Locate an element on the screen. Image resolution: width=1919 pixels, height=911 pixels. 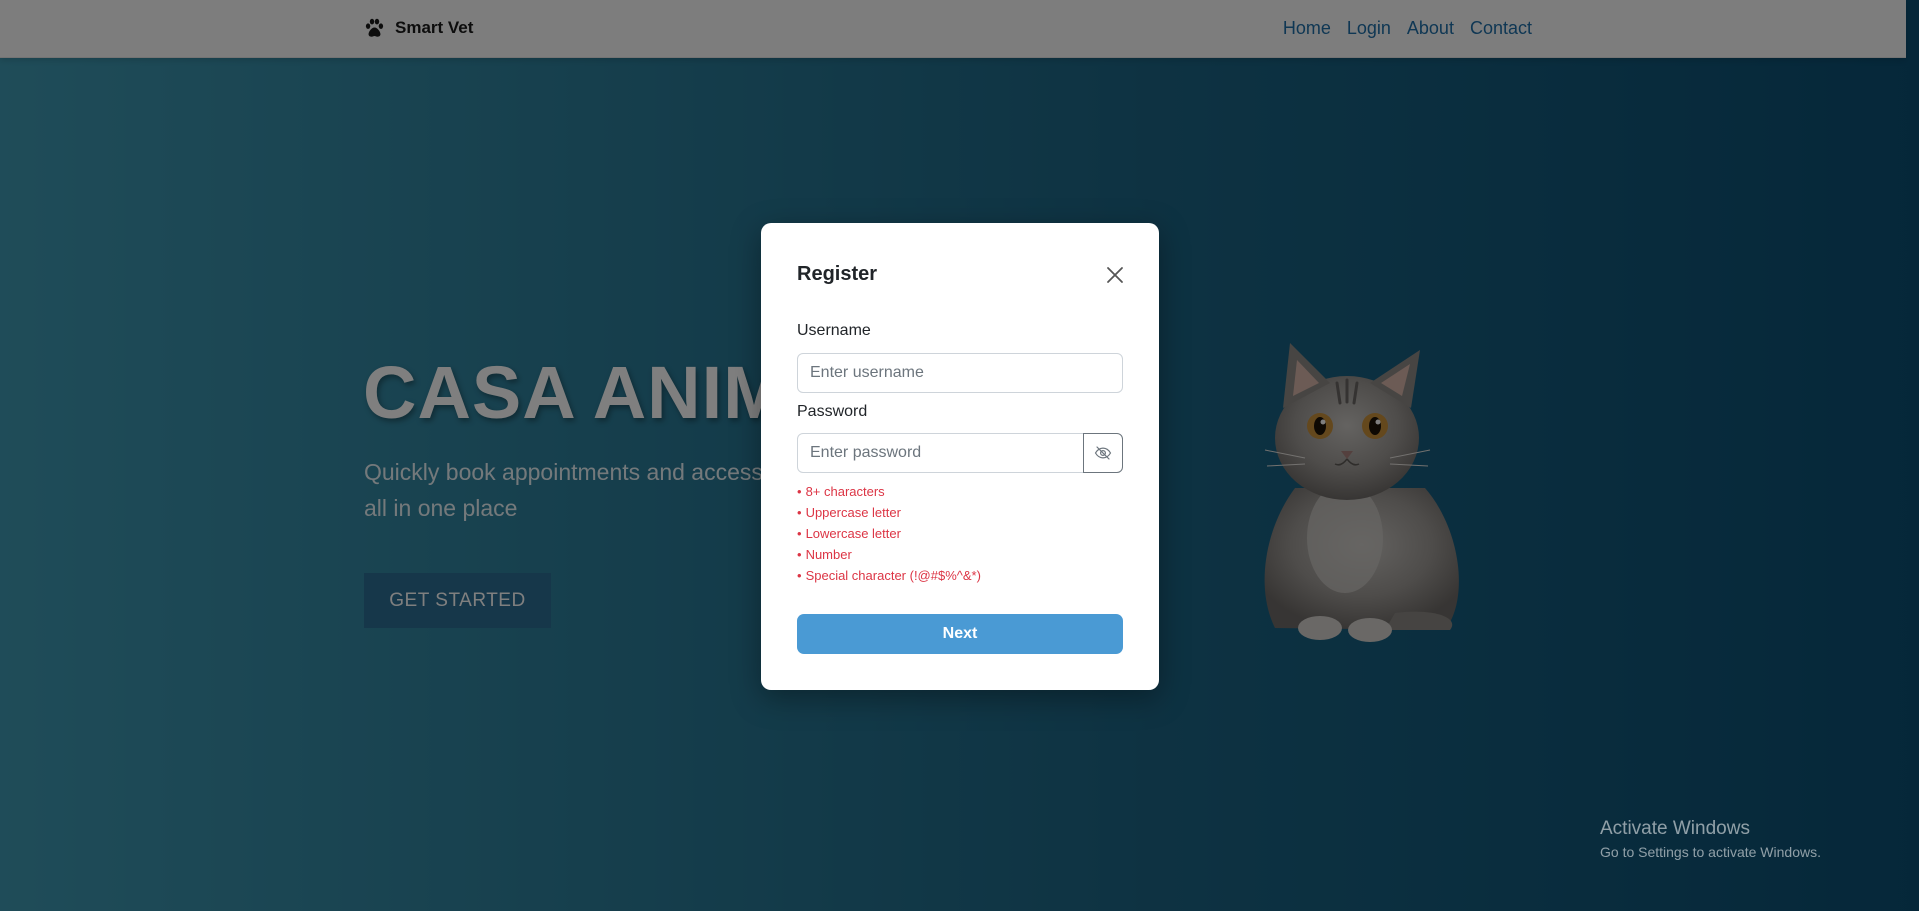
requirement-item: • Special character (!@#$%^&*) is located at coordinates (889, 575).